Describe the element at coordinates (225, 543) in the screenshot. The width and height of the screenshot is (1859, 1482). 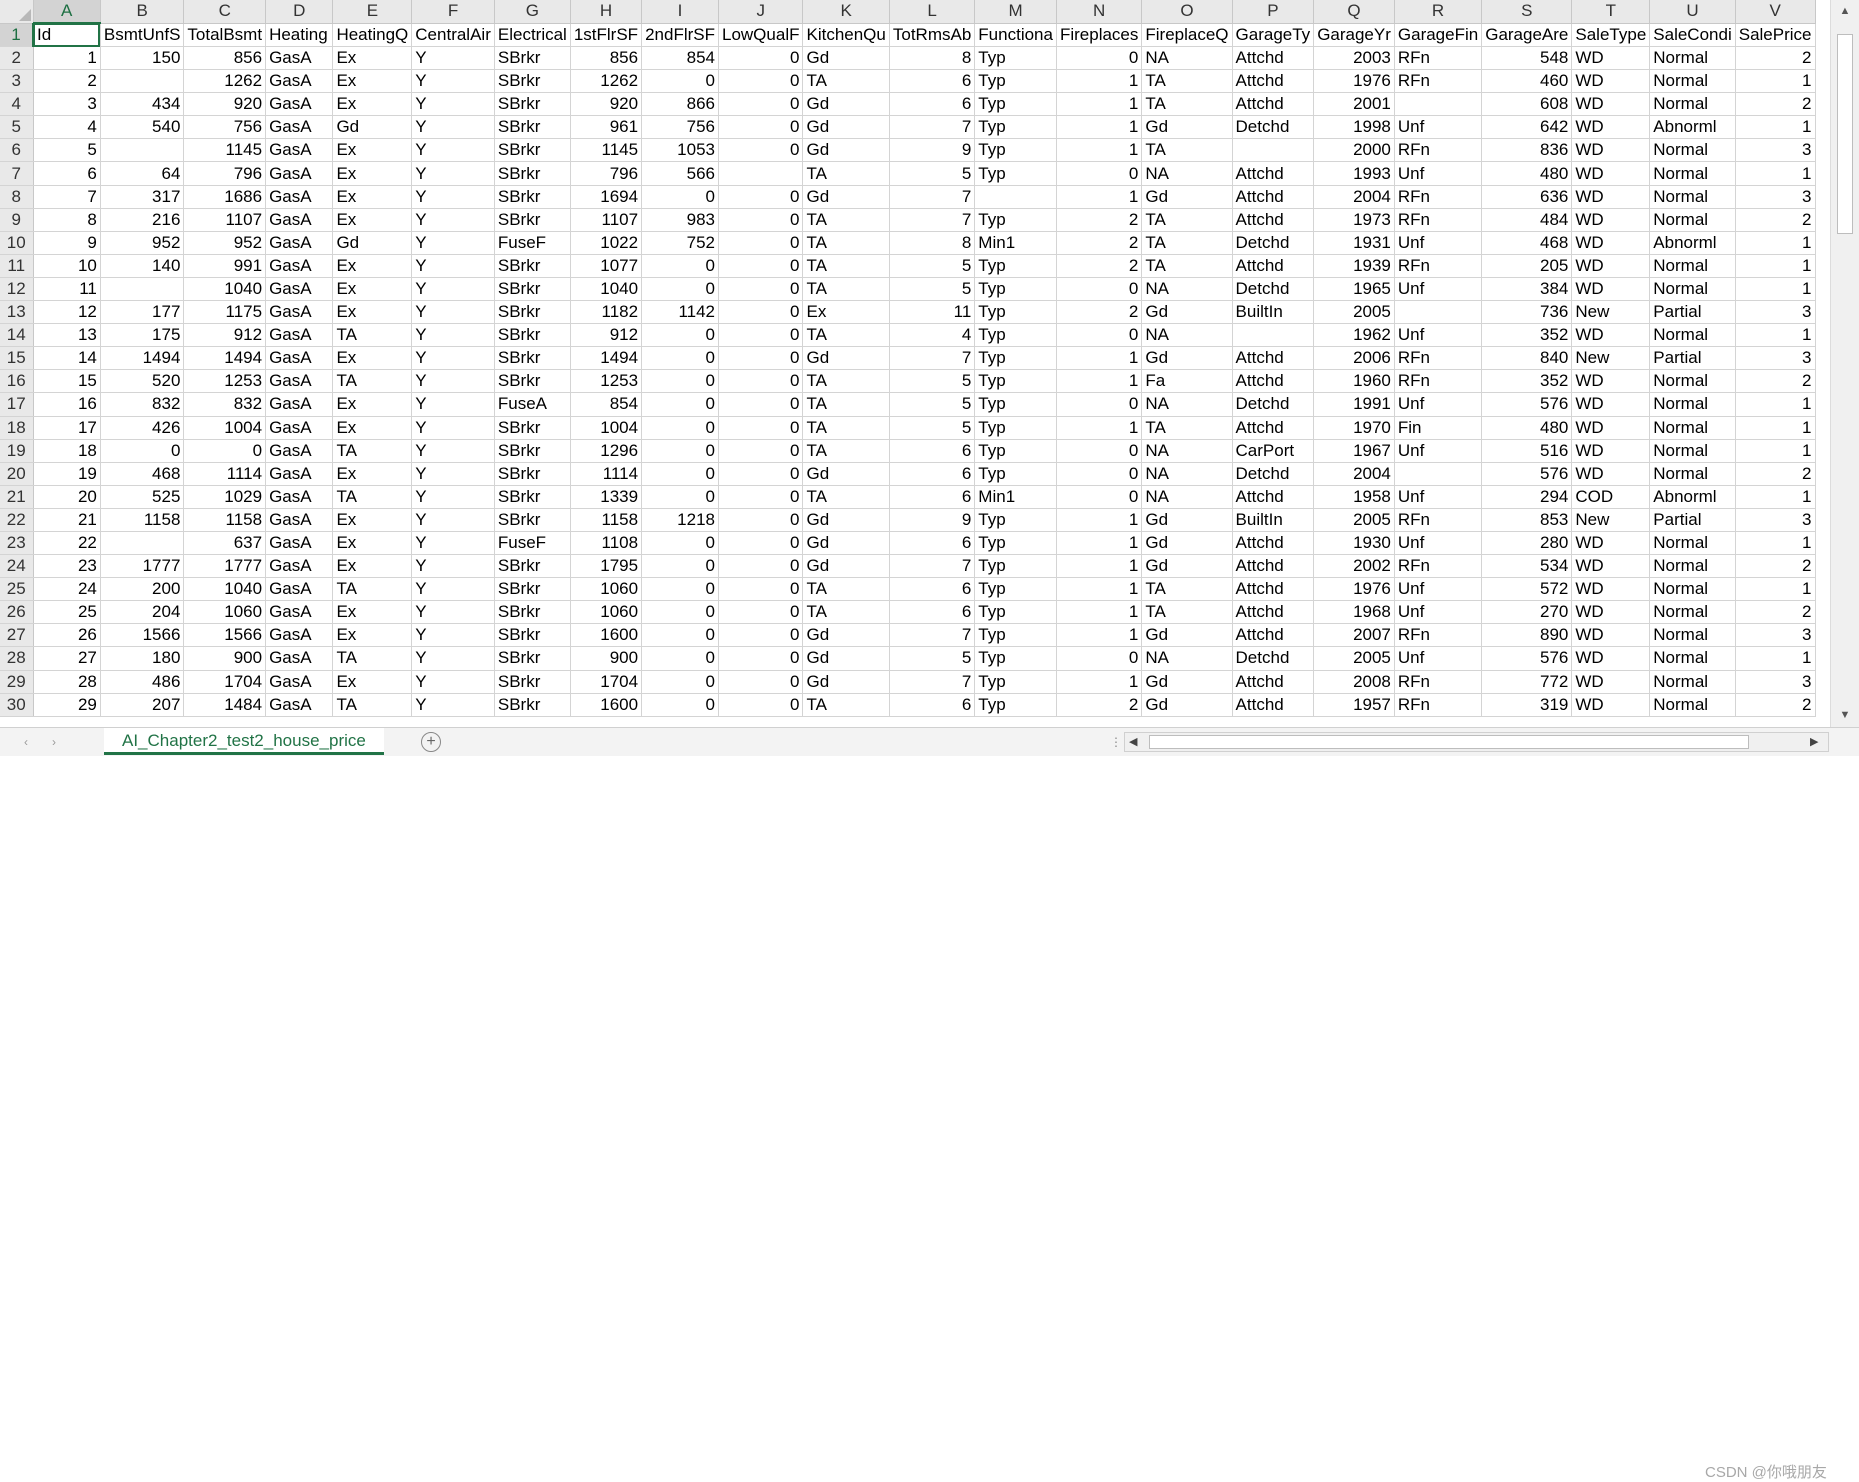
I see `cell: 637` at that location.